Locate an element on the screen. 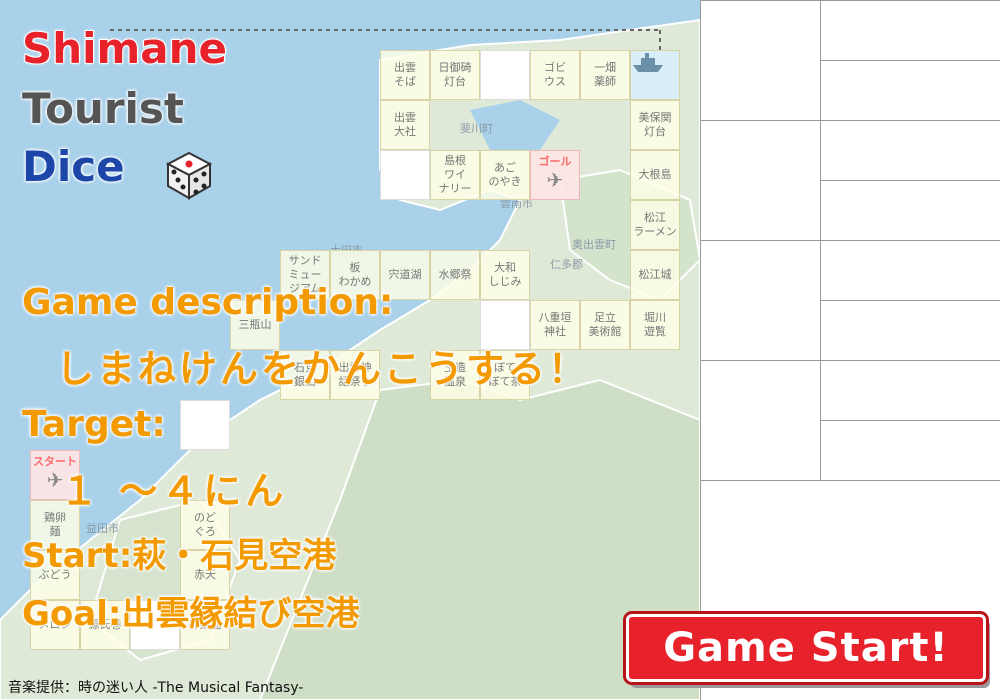 This screenshot has width=1000, height=700. space-izumo-soba: 出雲 そば is located at coordinates (405, 75).